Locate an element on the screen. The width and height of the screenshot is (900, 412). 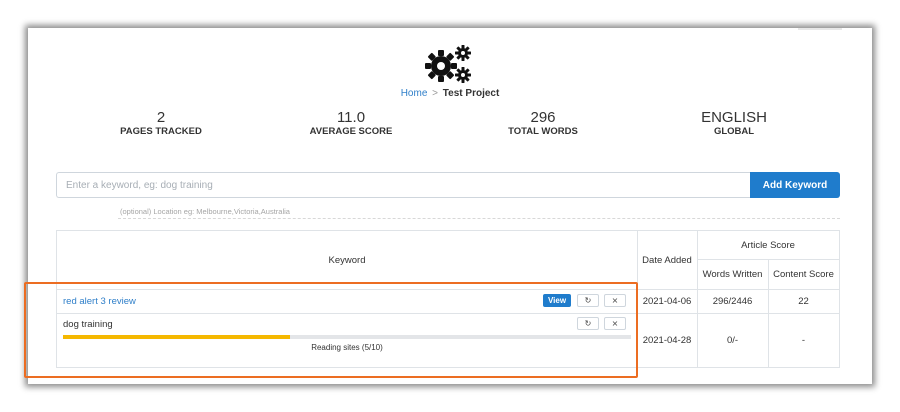
date-added-cell: 2021-04-06 is located at coordinates (667, 301).